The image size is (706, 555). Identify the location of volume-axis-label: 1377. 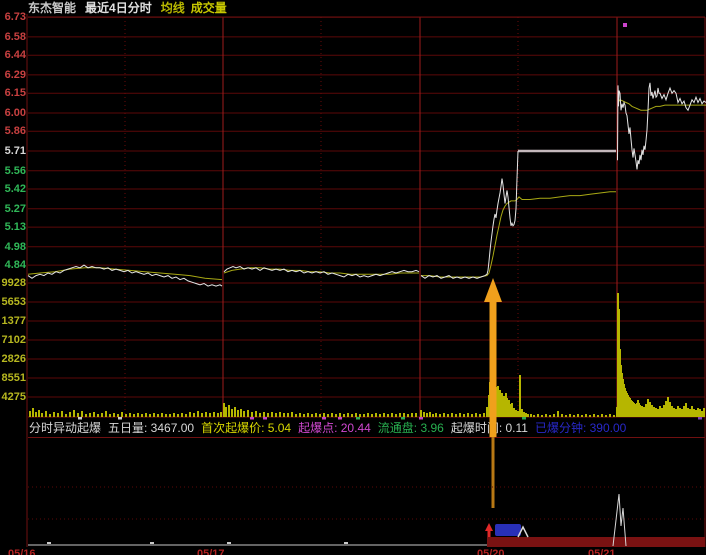
(13, 321).